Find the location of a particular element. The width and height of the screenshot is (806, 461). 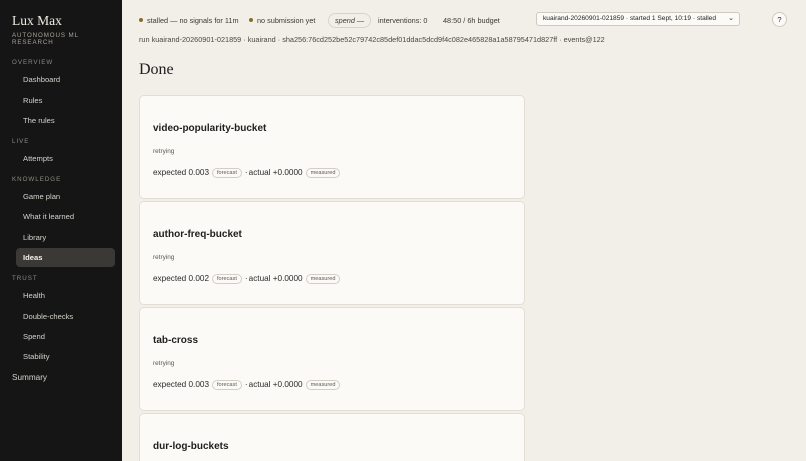

sidebar-item-summary: Summary is located at coordinates (29, 377).